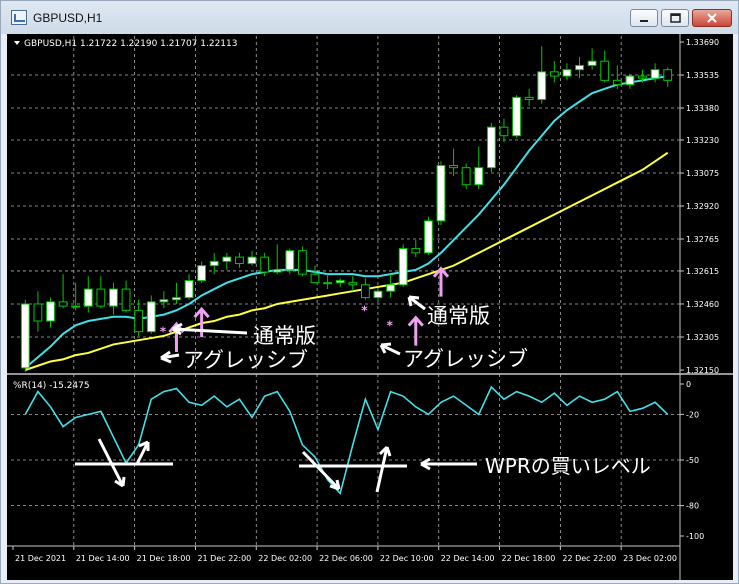  Describe the element at coordinates (17, 43) in the screenshot. I see `chart-menu-icon` at that location.